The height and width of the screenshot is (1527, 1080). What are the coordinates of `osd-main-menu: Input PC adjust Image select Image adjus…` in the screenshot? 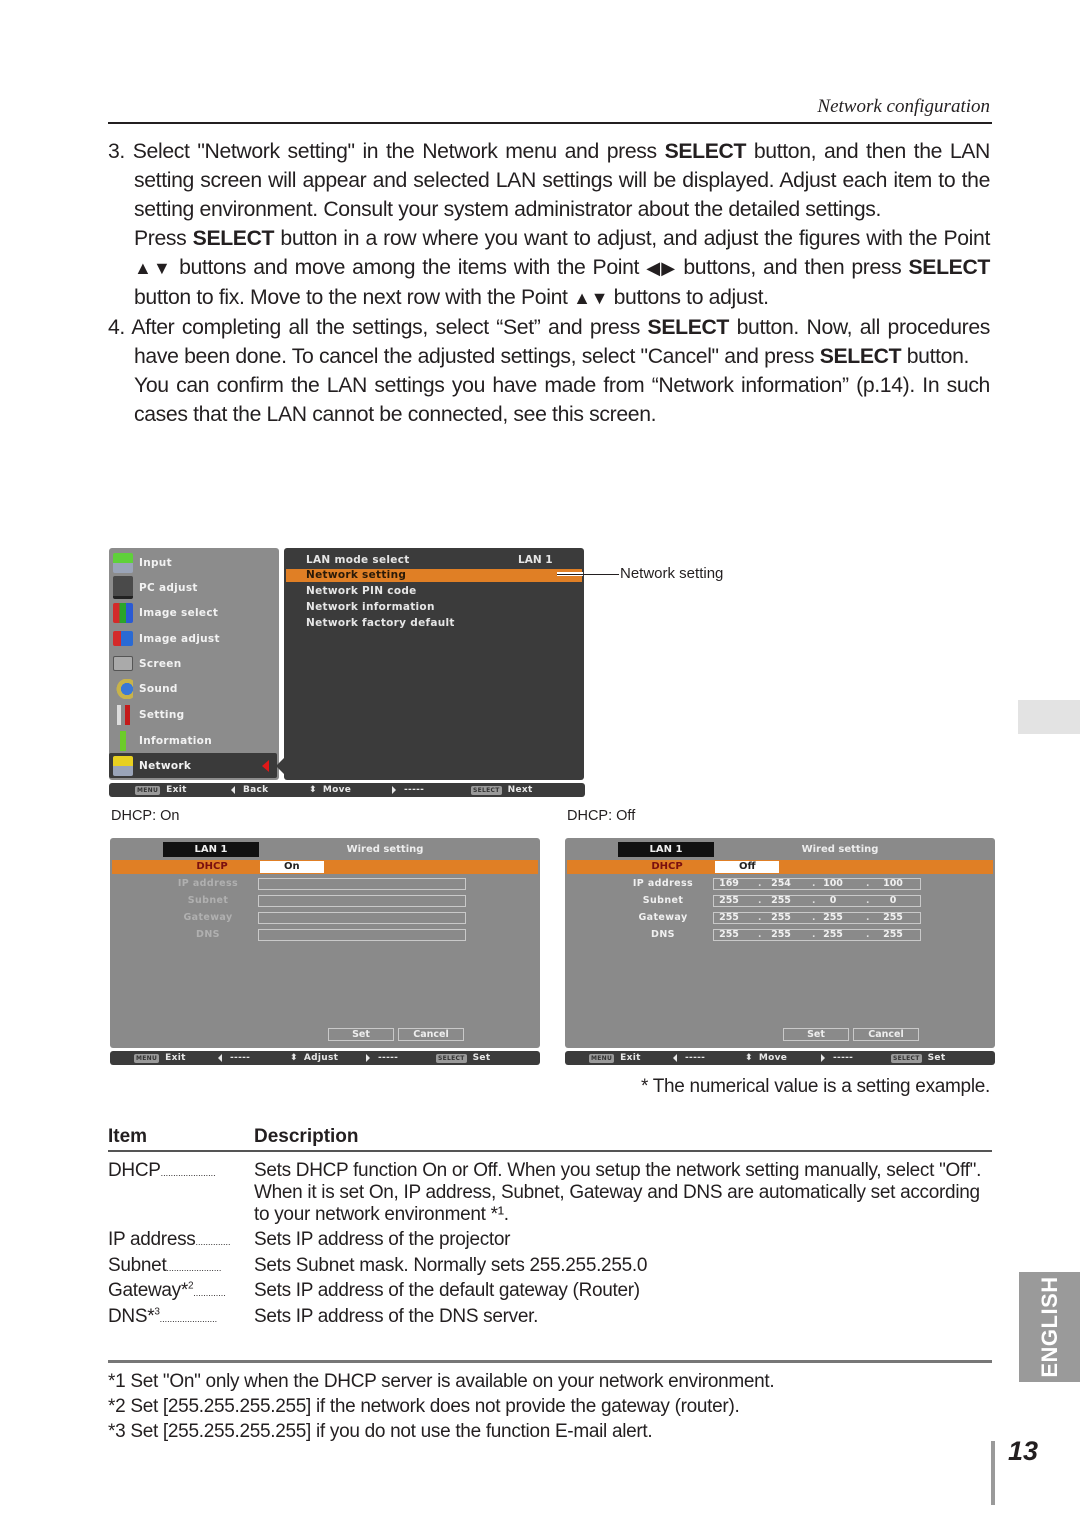 It's located at (194, 664).